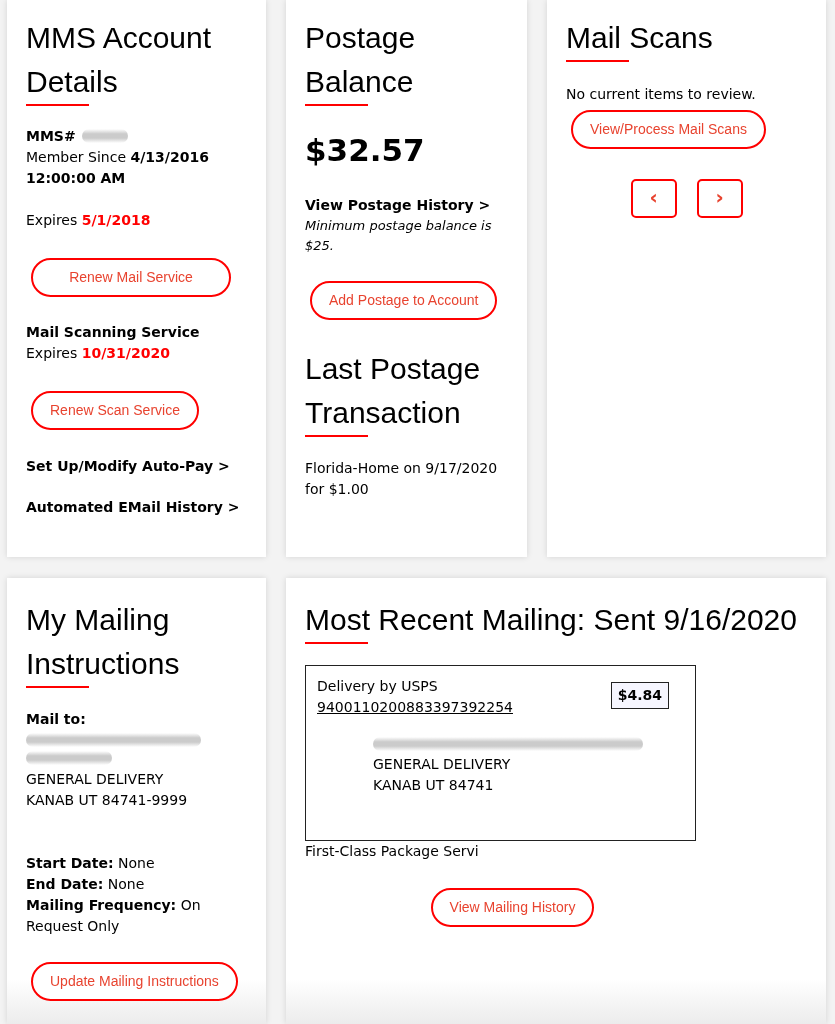 This screenshot has height=1024, width=835. I want to click on renew-scan-button: Renew Scan Service, so click(115, 410).